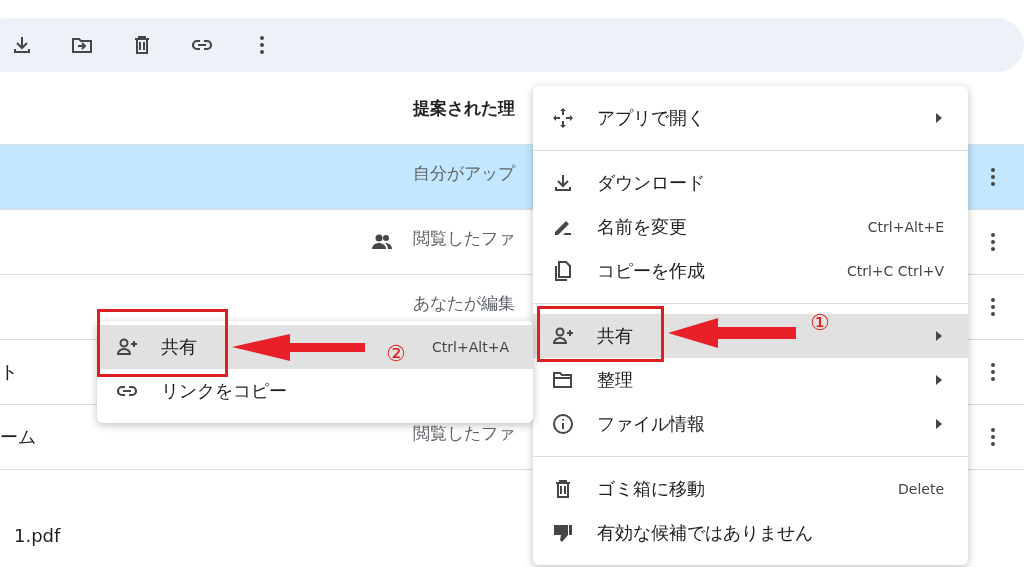 This screenshot has width=1024, height=567. What do you see at coordinates (37, 535) in the screenshot?
I see `file-name: 1.pdf` at bounding box center [37, 535].